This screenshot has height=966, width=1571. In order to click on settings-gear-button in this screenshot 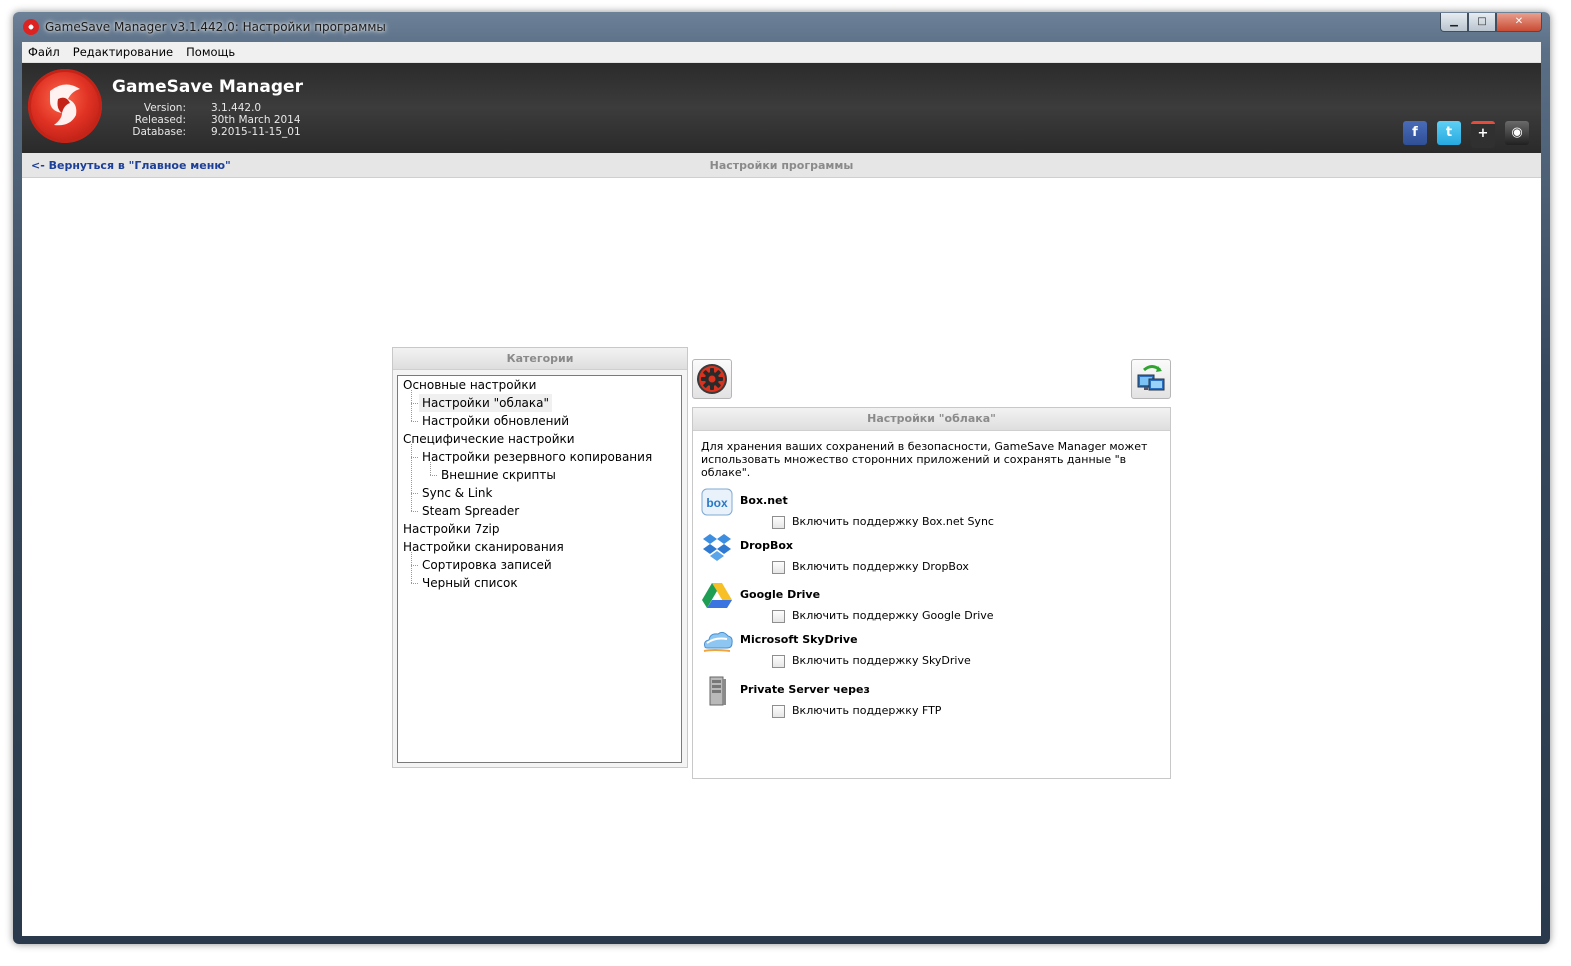, I will do `click(712, 379)`.